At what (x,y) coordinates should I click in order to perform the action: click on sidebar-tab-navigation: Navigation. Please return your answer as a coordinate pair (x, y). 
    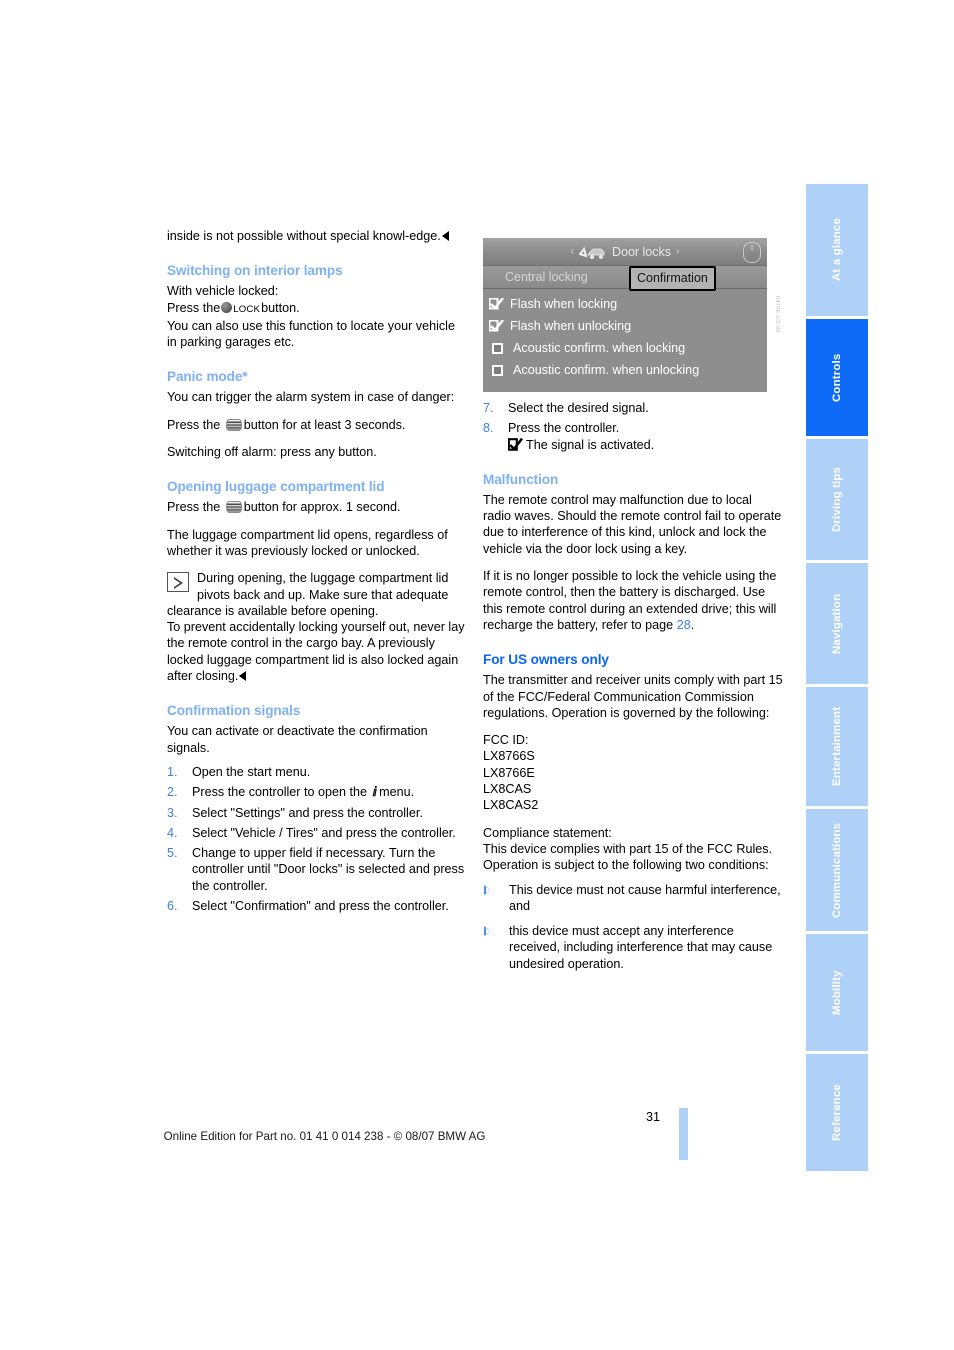
    Looking at the image, I should click on (837, 622).